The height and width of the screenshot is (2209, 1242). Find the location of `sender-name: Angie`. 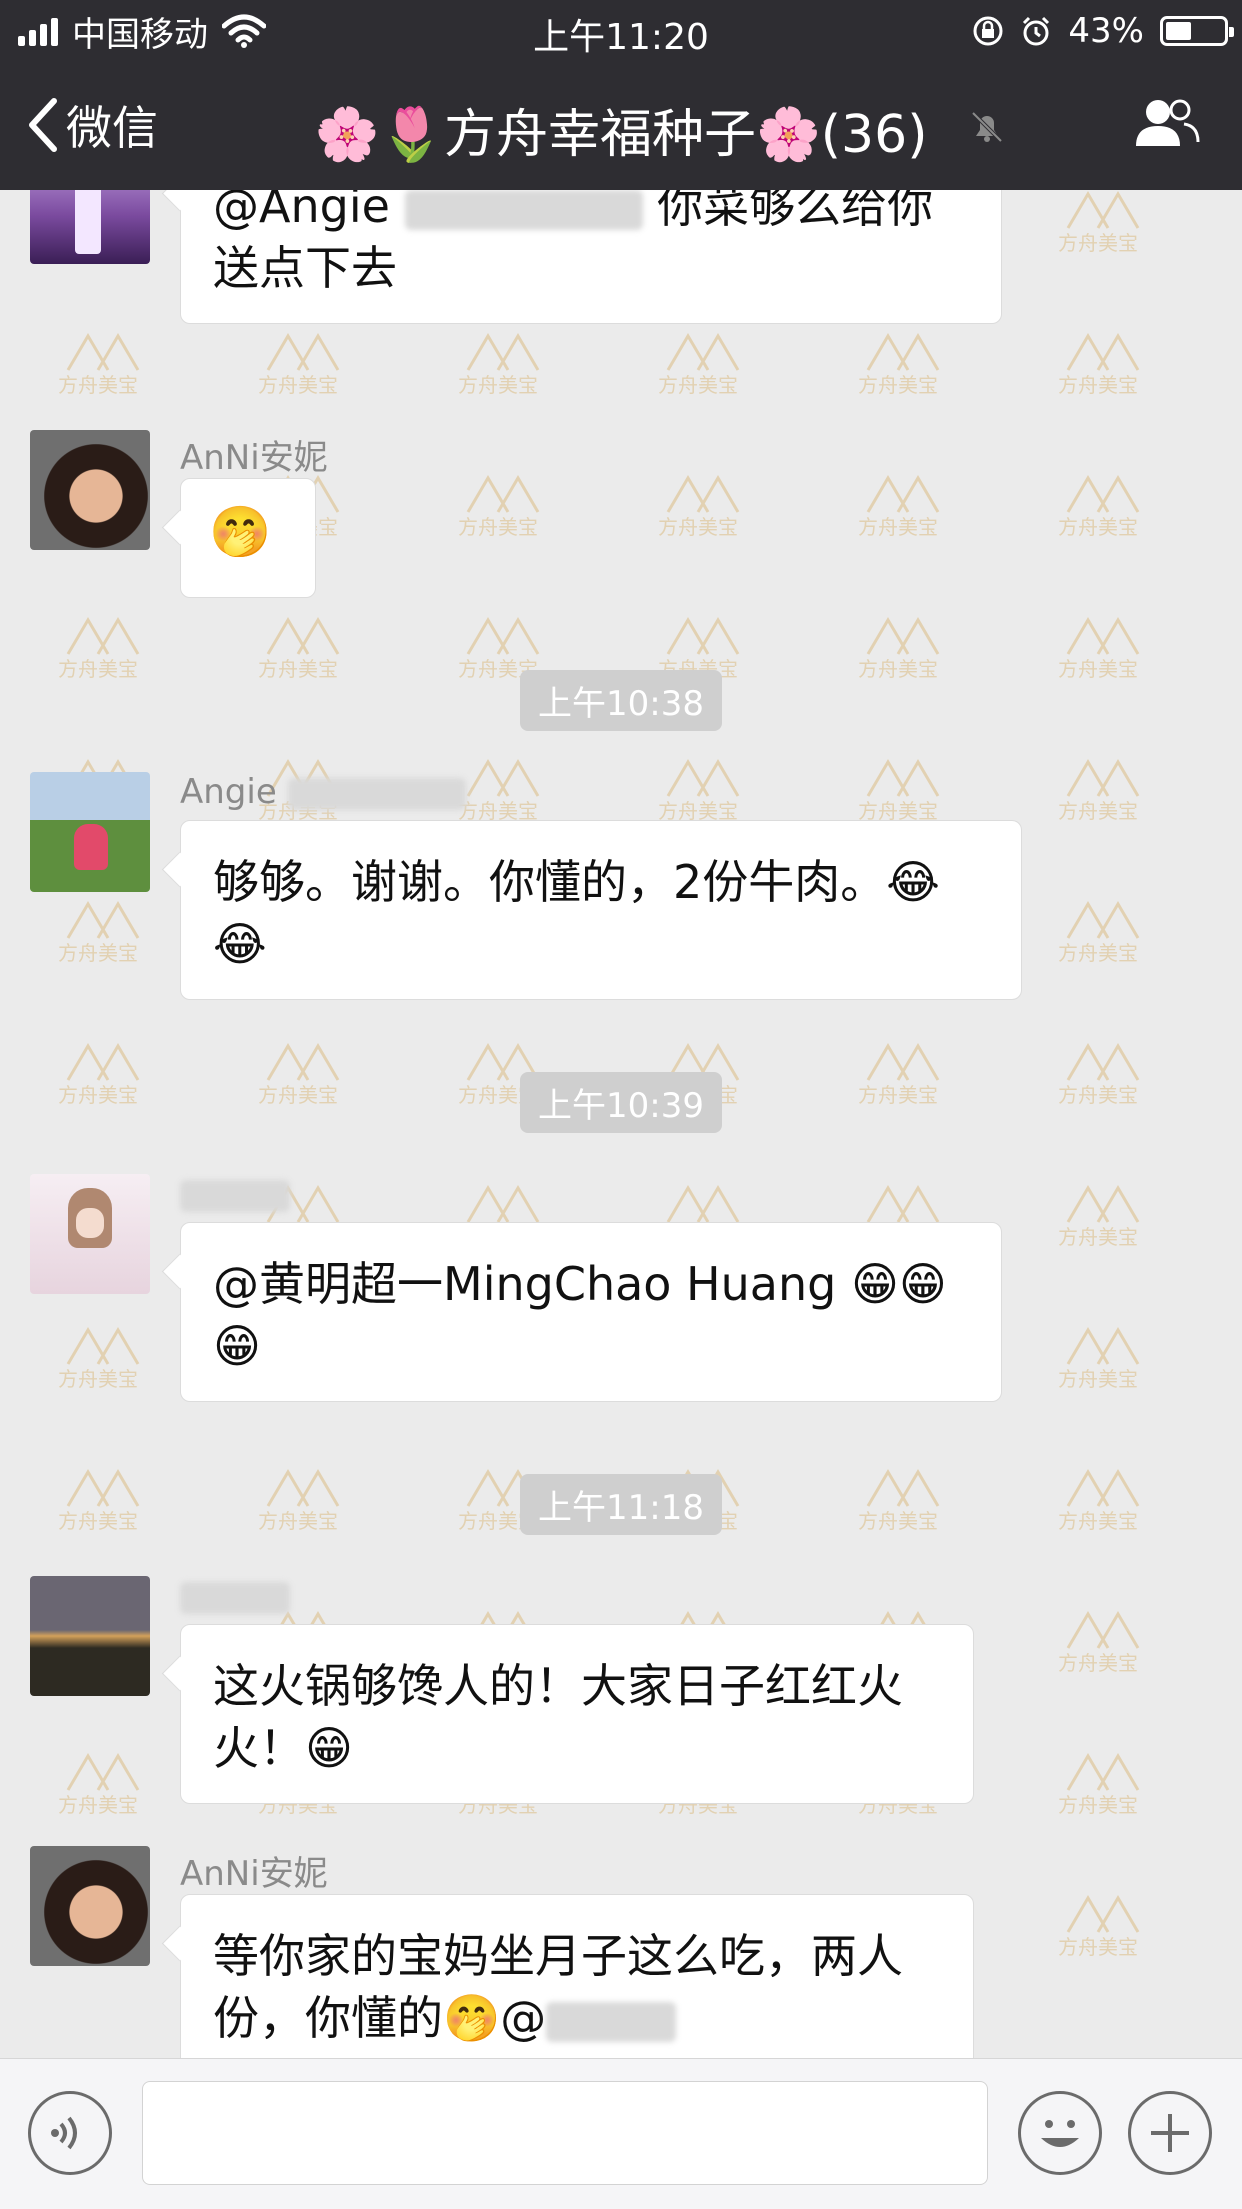

sender-name: Angie is located at coordinates (323, 792).